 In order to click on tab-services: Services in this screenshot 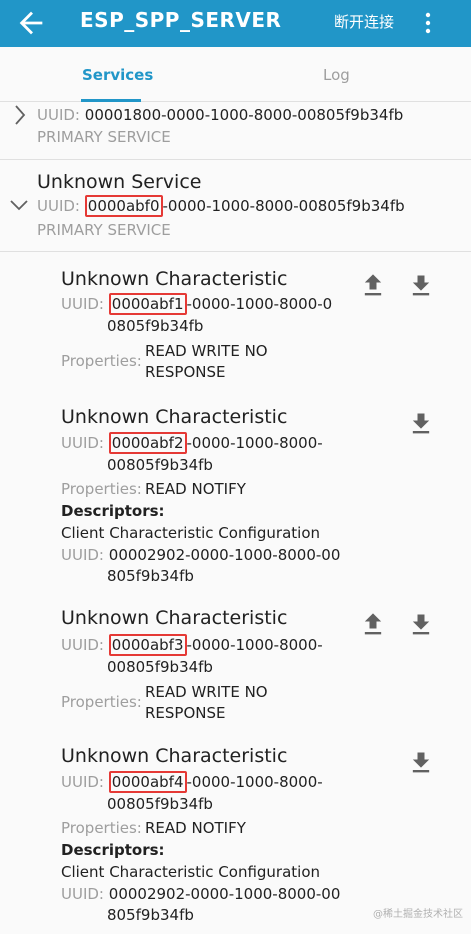, I will do `click(117, 75)`.